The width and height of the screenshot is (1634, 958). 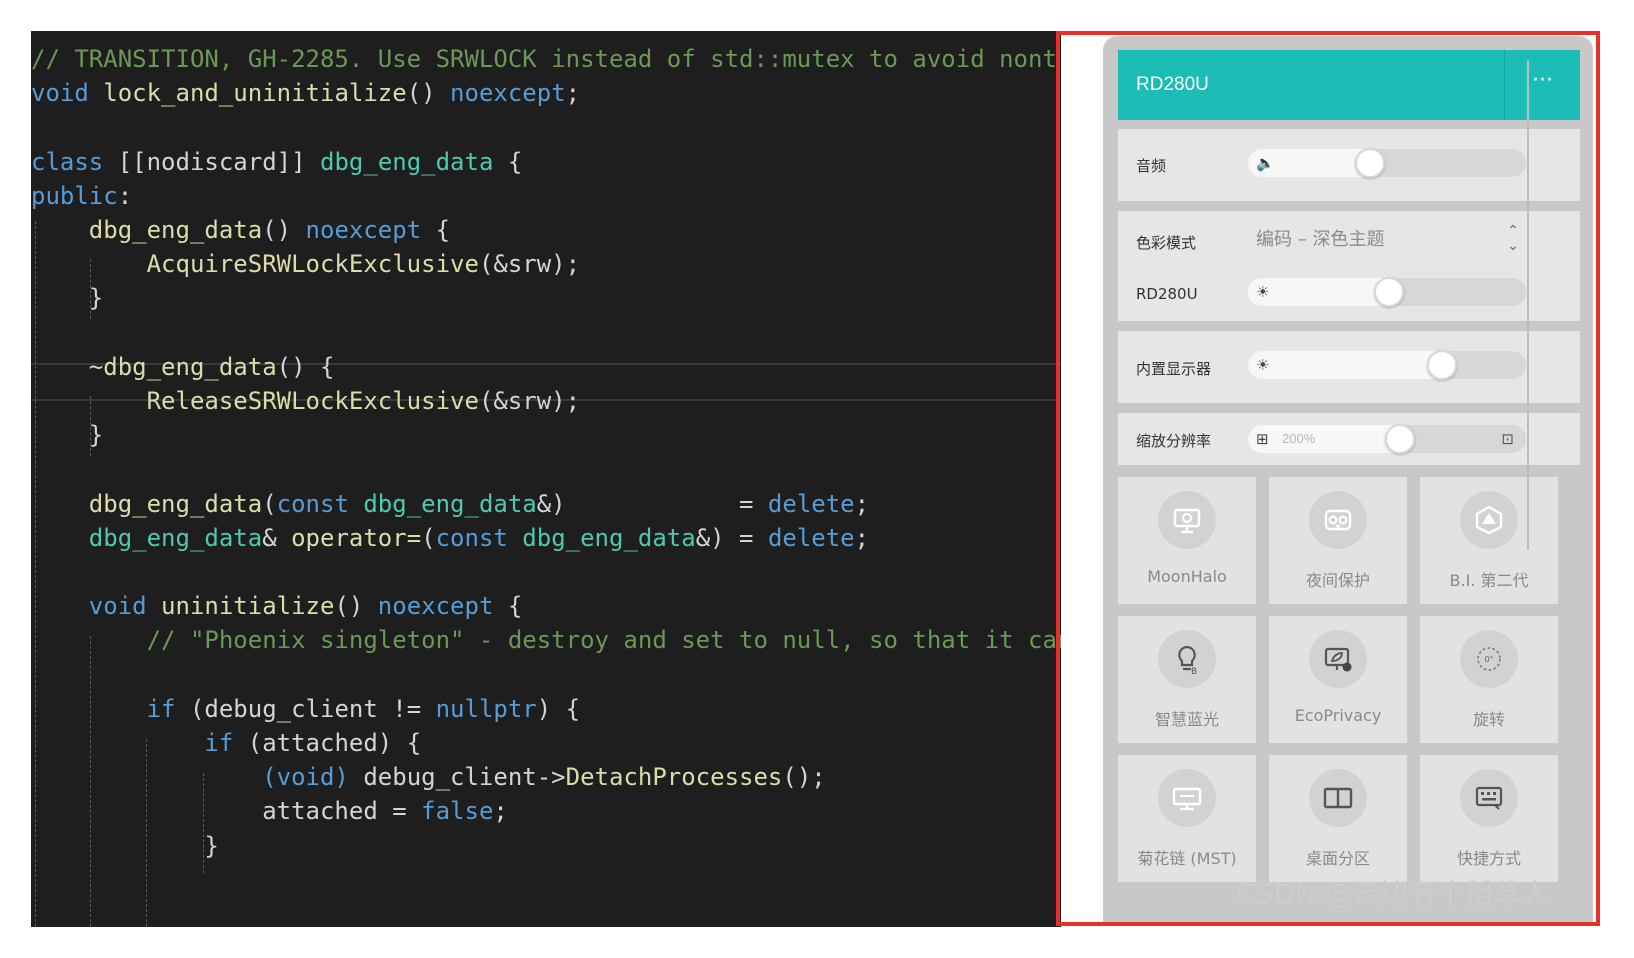 I want to click on code-line: ReleaseSRWLockExclusive(&srw);, so click(x=306, y=401).